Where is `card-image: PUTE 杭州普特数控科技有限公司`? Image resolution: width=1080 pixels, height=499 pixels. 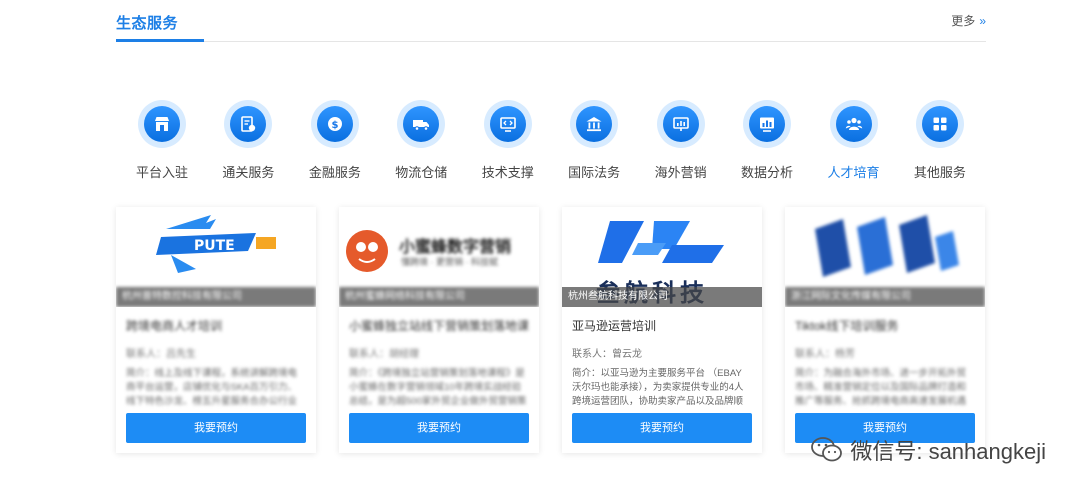
card-image: PUTE 杭州普特数控科技有限公司 is located at coordinates (216, 257).